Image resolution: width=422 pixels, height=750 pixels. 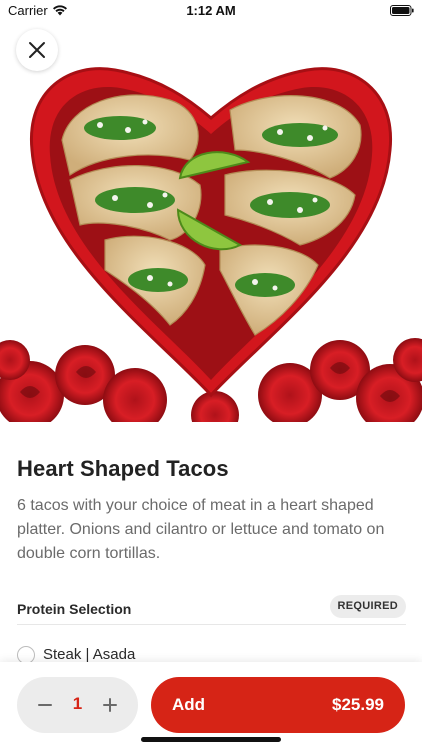 I want to click on add-label: Add, so click(x=189, y=704).